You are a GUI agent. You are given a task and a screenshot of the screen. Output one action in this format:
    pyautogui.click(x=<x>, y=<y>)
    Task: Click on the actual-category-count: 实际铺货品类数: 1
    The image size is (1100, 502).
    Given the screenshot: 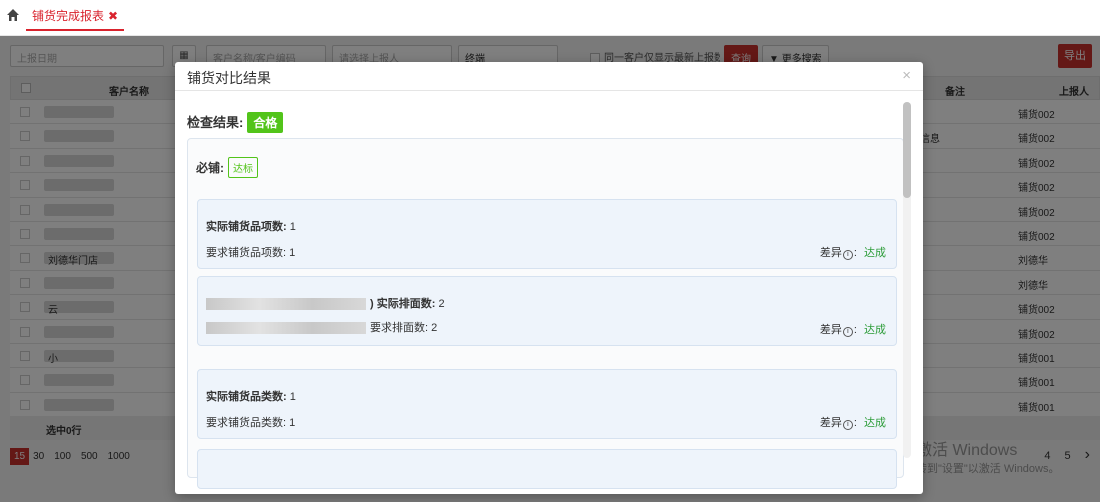 What is the action you would take?
    pyautogui.click(x=251, y=397)
    